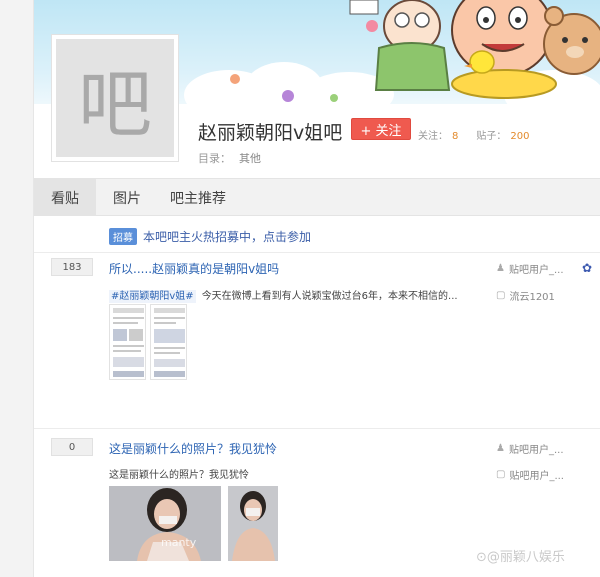  I want to click on catalog-label: 目录：, so click(214, 158).